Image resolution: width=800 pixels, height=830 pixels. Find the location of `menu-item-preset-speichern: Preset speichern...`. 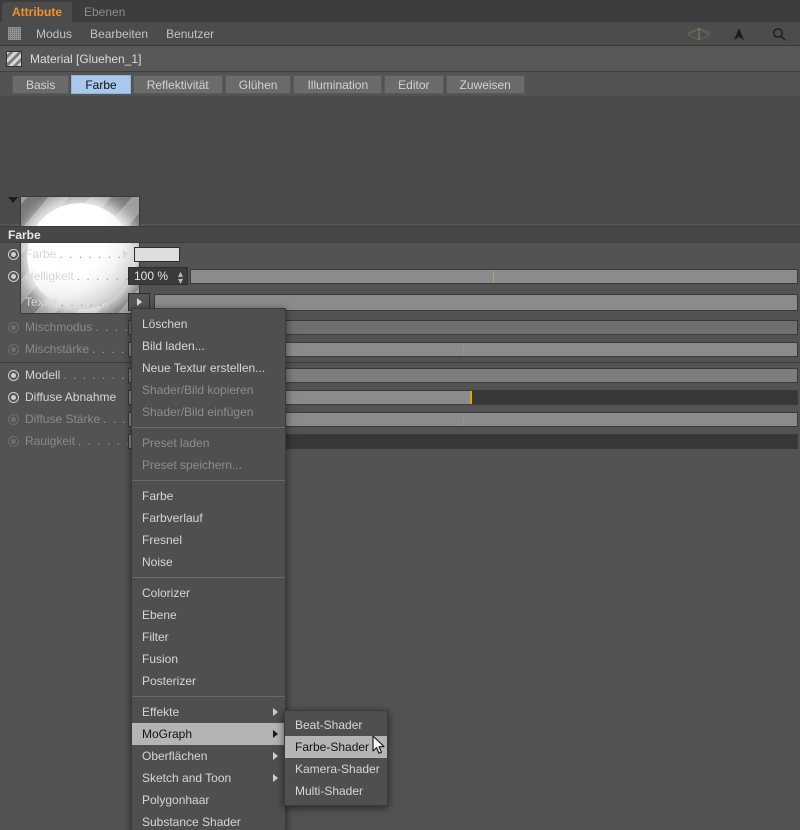

menu-item-preset-speichern: Preset speichern... is located at coordinates (208, 465).